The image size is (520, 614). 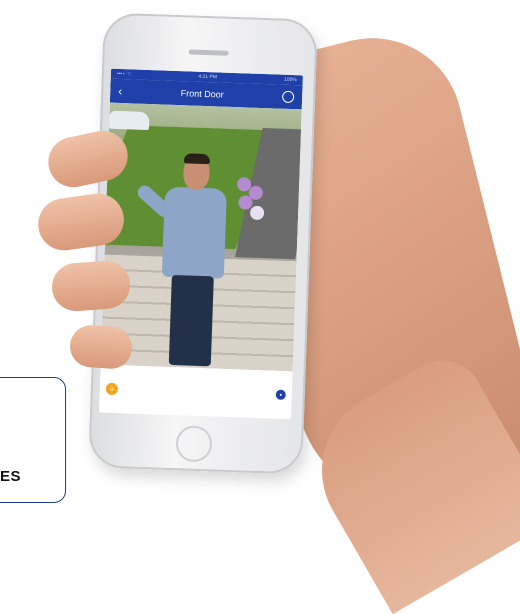 I want to click on finger-pinky, so click(x=101, y=347).